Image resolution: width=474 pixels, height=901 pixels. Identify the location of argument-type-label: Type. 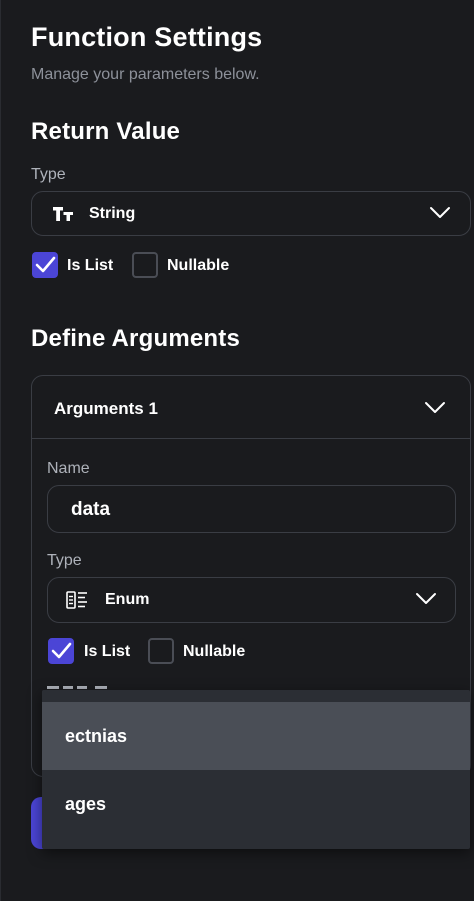
(64, 560).